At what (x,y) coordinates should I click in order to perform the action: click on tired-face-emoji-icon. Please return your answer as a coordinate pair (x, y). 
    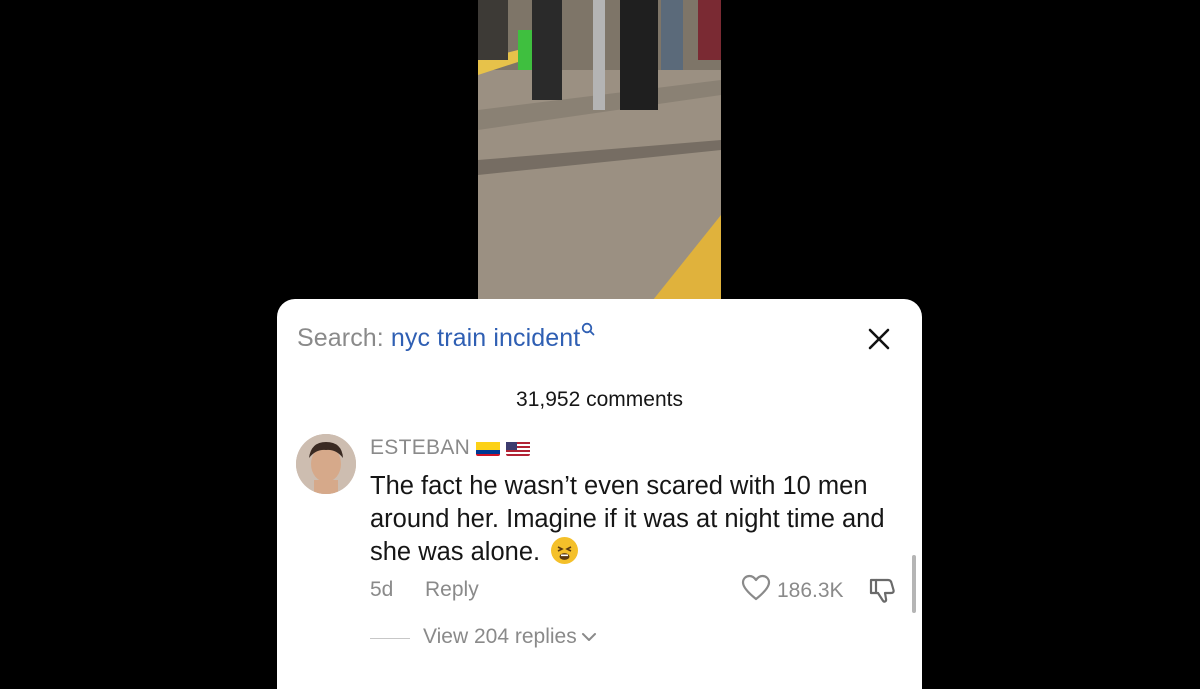
    Looking at the image, I should click on (565, 550).